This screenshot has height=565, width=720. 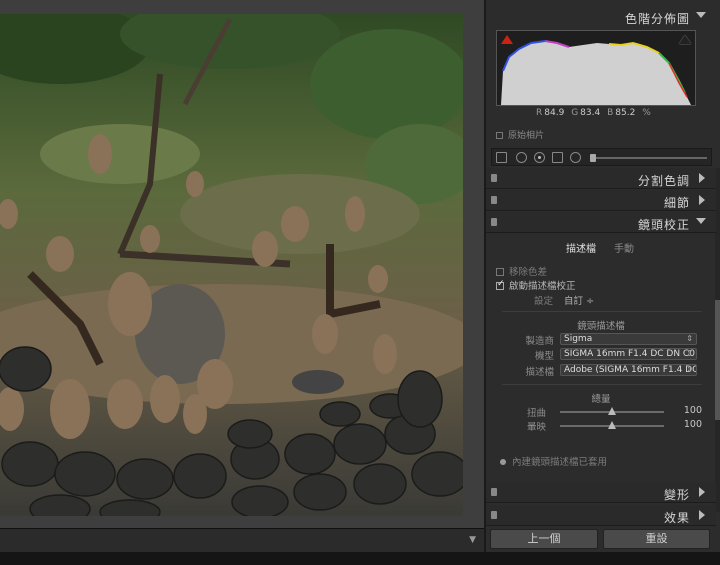 I want to click on split-toning-title: 分割色調, so click(x=663, y=181).